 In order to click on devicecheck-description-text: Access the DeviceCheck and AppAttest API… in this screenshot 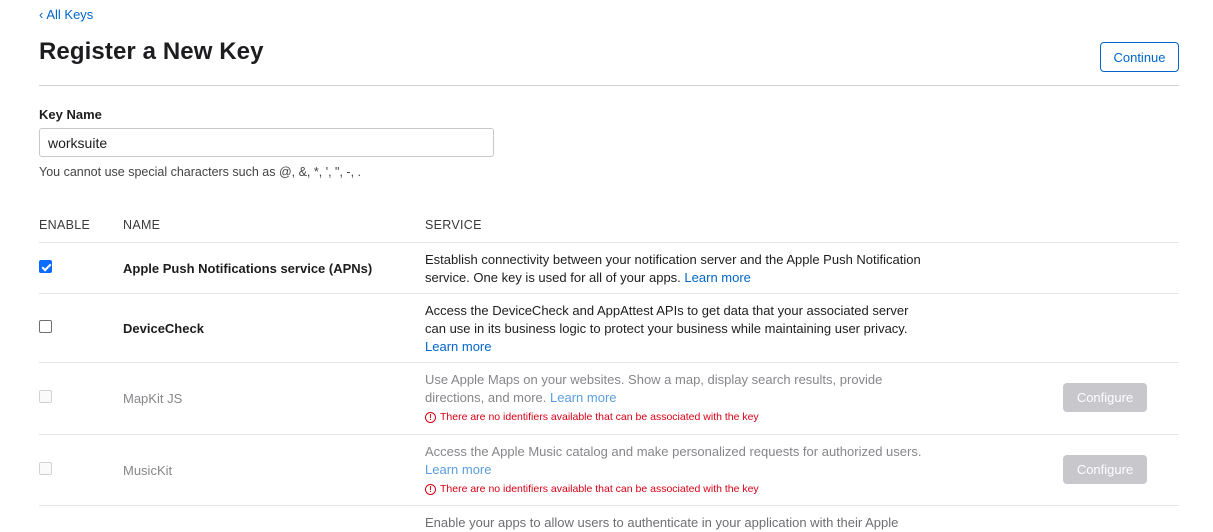, I will do `click(667, 319)`.